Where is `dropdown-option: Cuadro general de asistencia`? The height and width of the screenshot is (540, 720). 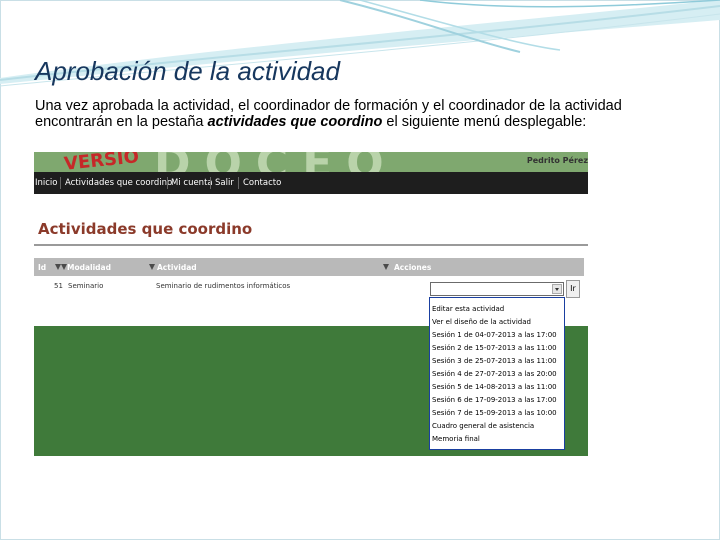
dropdown-option: Cuadro general de asistencia is located at coordinates (497, 426).